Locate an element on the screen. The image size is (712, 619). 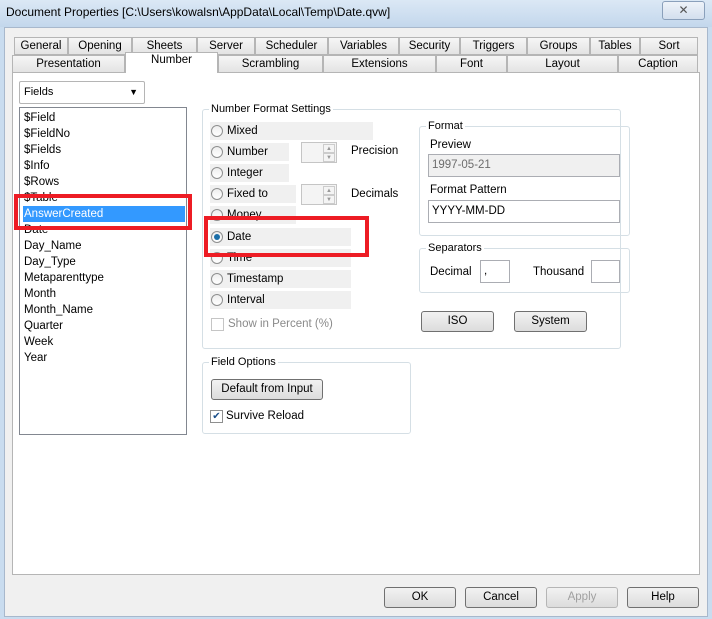
field-list-item: Month is located at coordinates (104, 294).